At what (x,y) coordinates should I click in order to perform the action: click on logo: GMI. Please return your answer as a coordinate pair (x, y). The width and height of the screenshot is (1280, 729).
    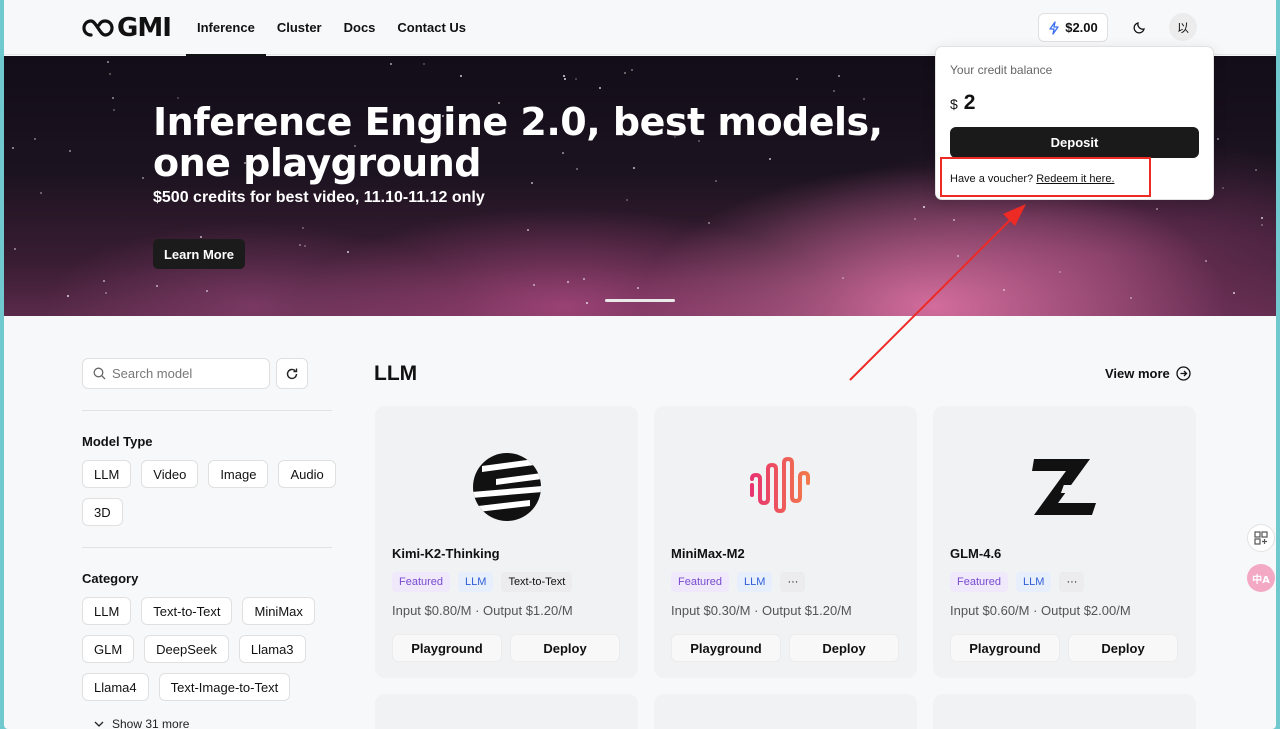
    Looking at the image, I should click on (127, 28).